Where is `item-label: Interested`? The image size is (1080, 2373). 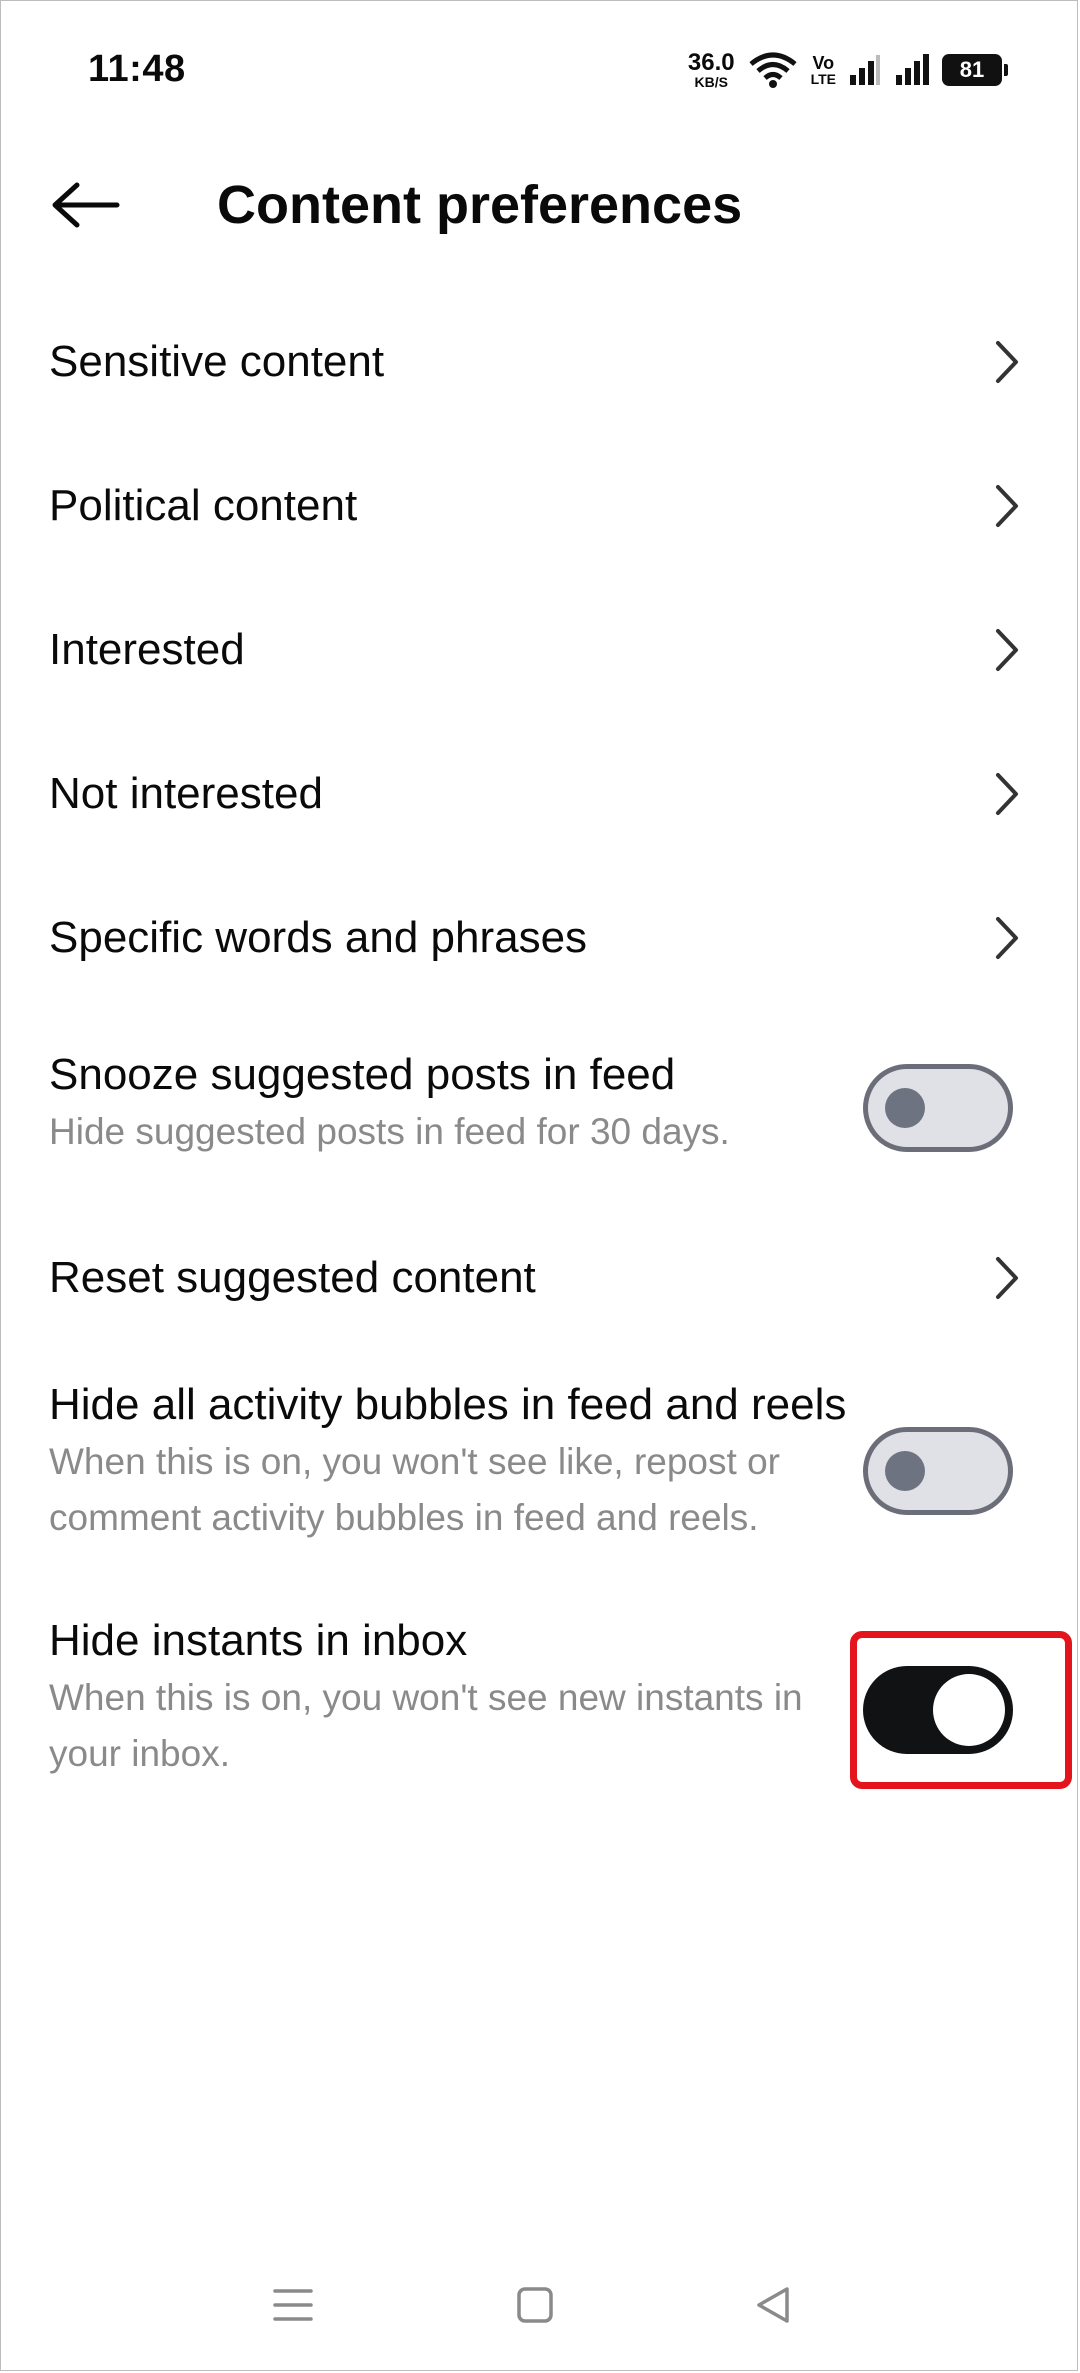
item-label: Interested is located at coordinates (147, 649).